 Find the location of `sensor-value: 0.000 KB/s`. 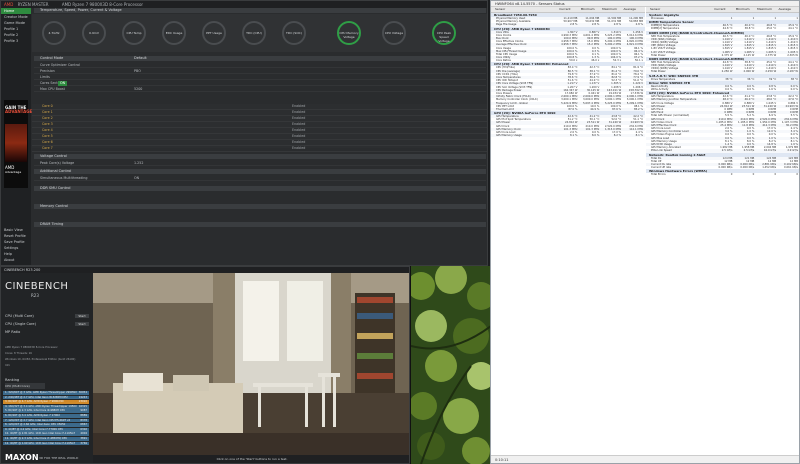

sensor-value: 0.000 KB/s is located at coordinates (747, 168).